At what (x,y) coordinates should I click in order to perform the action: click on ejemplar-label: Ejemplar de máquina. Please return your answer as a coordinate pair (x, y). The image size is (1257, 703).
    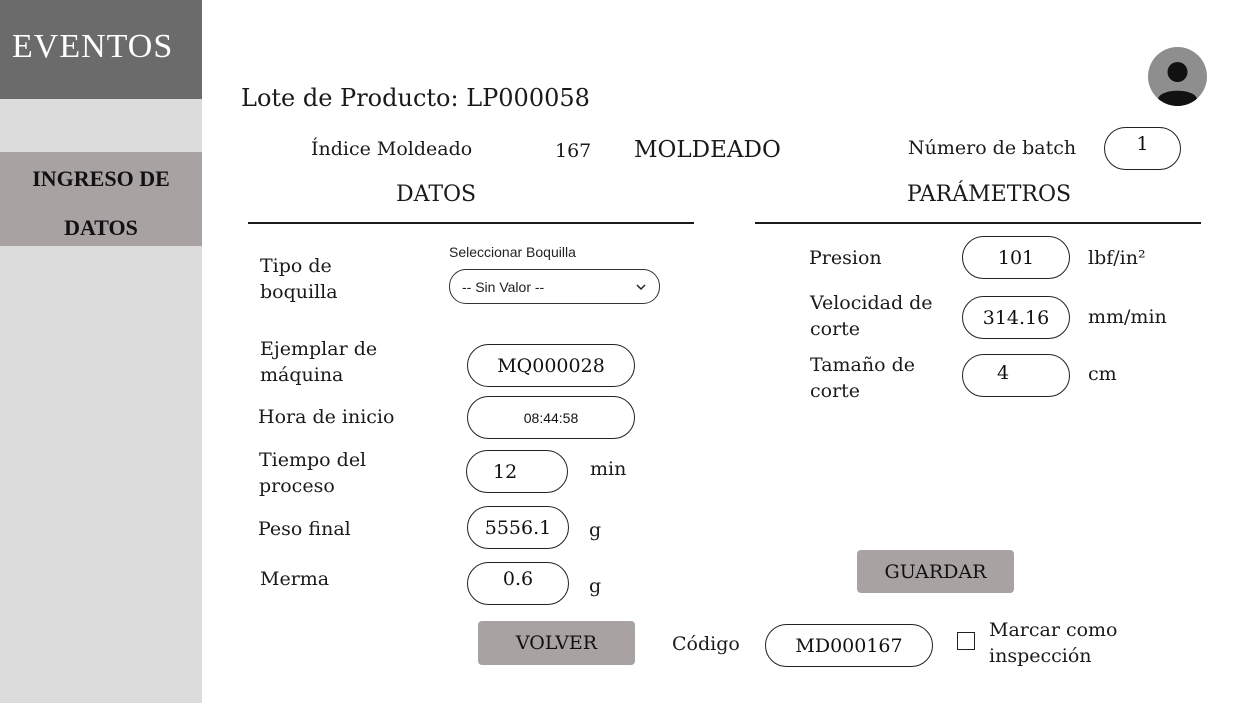
    Looking at the image, I should click on (319, 362).